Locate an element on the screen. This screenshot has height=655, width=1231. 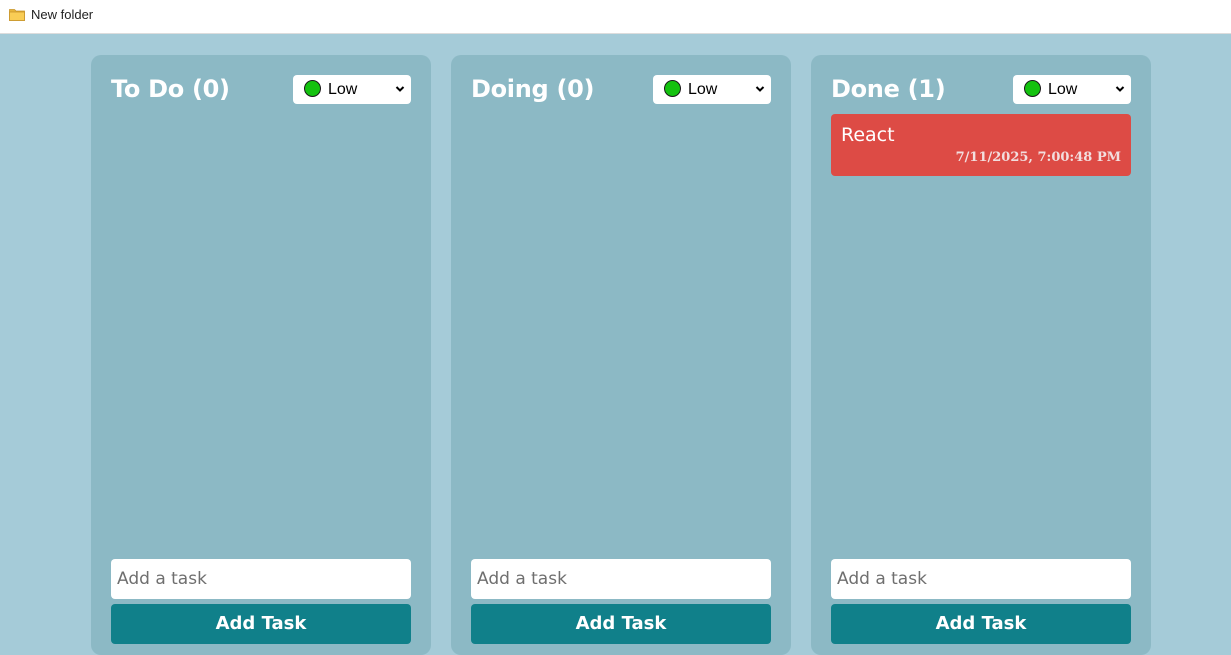
task-card: React 7/11/2025, 7:00:48 PM is located at coordinates (981, 145).